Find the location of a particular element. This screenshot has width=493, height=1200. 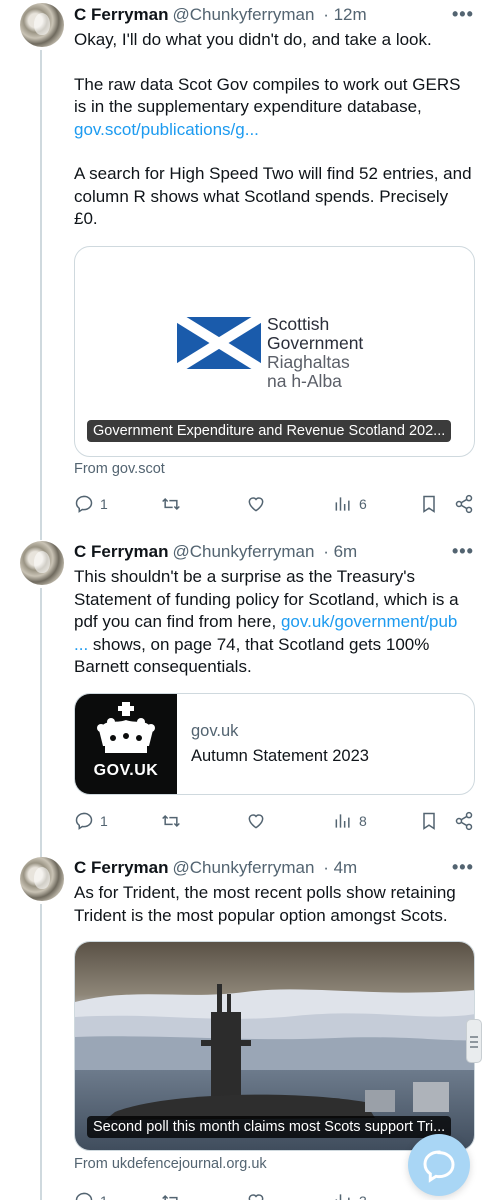

logo-line: Scottish is located at coordinates (298, 324).